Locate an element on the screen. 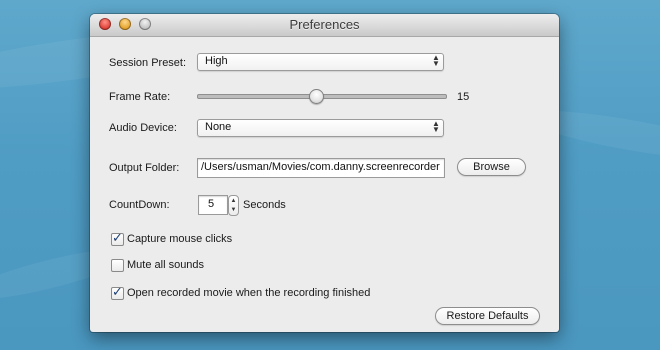 The width and height of the screenshot is (660, 350). capture-mouse-clicks-checkbox: ✓ is located at coordinates (117, 238).